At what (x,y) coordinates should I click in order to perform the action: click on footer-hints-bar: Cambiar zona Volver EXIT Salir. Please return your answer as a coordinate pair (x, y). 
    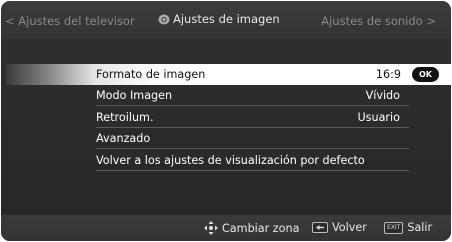
    Looking at the image, I should click on (226, 228).